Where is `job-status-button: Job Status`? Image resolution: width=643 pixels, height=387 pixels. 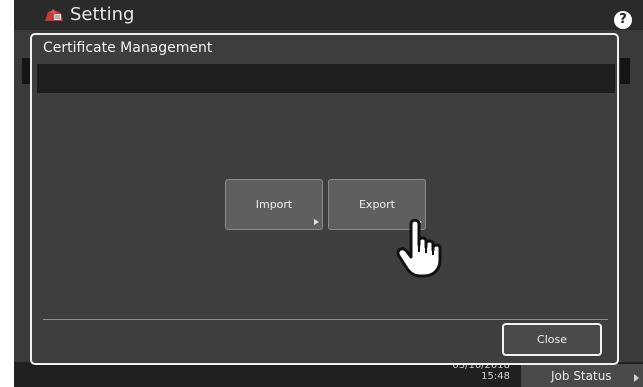
job-status-button: Job Status is located at coordinates (582, 375).